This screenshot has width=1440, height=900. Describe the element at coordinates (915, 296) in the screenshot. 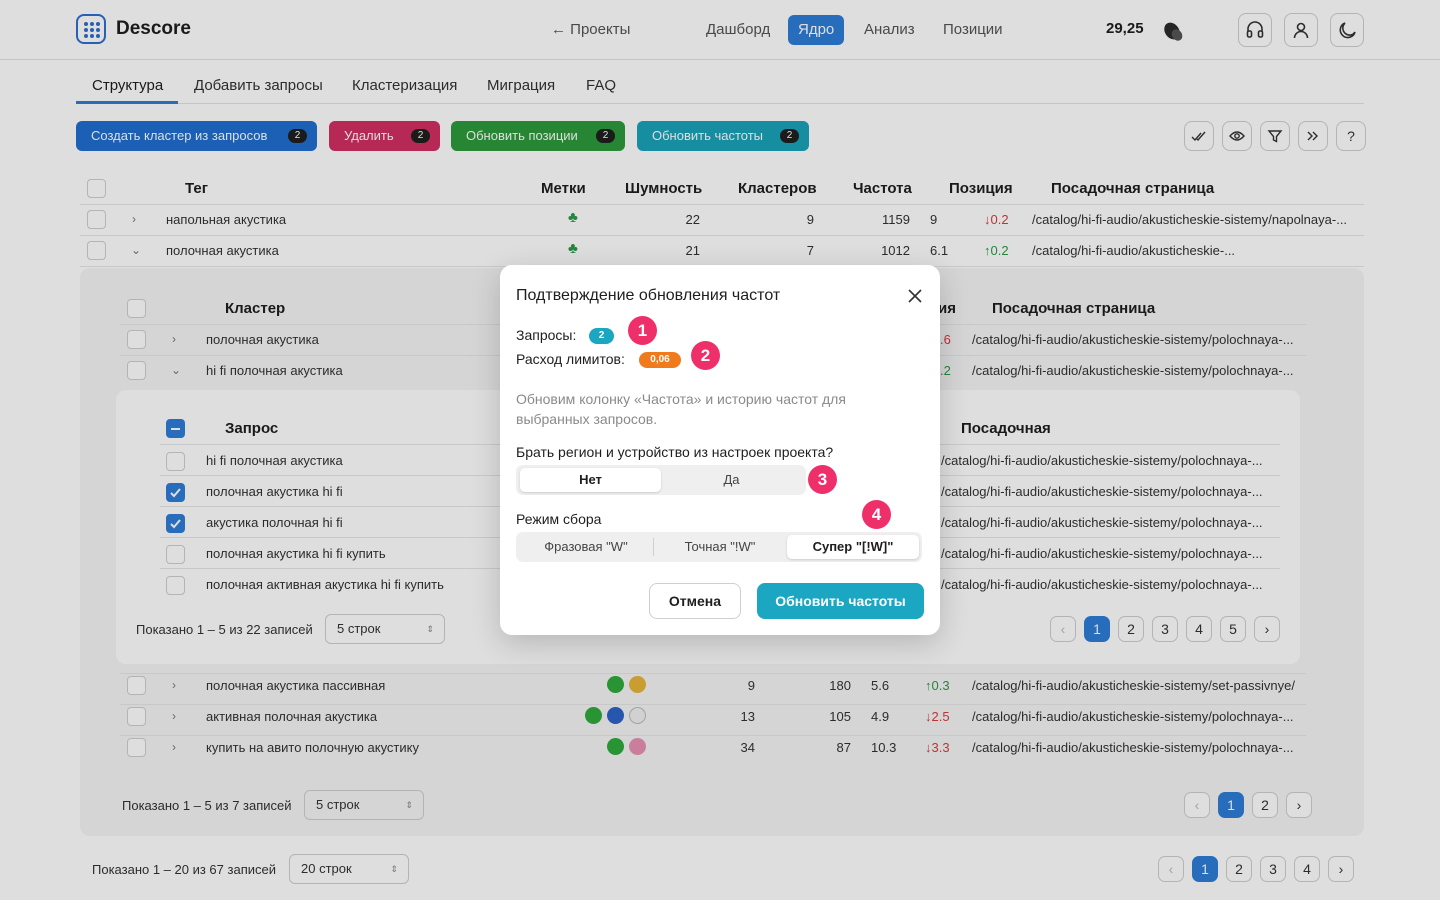

I see `close-icon` at that location.